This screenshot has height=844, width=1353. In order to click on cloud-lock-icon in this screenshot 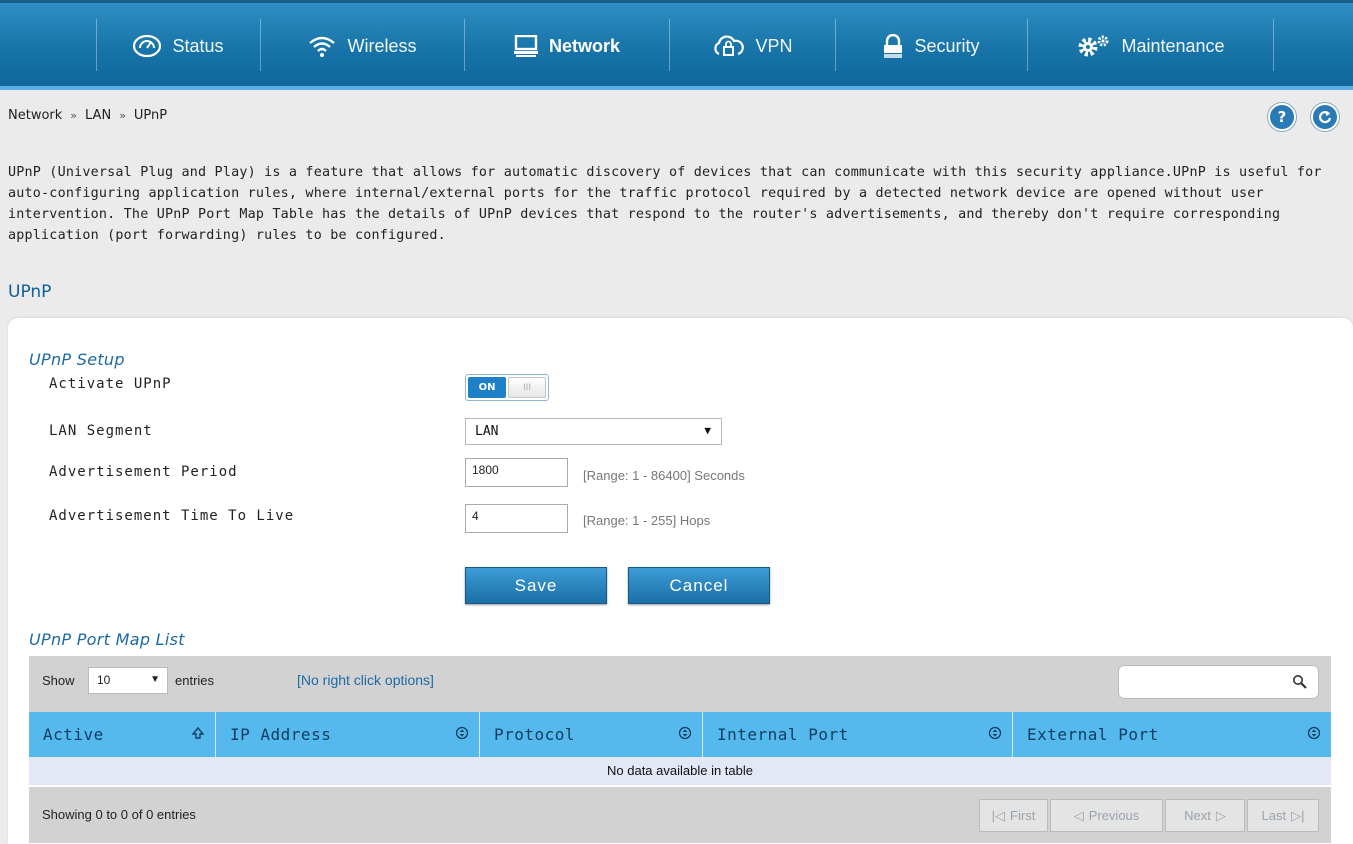, I will do `click(729, 45)`.